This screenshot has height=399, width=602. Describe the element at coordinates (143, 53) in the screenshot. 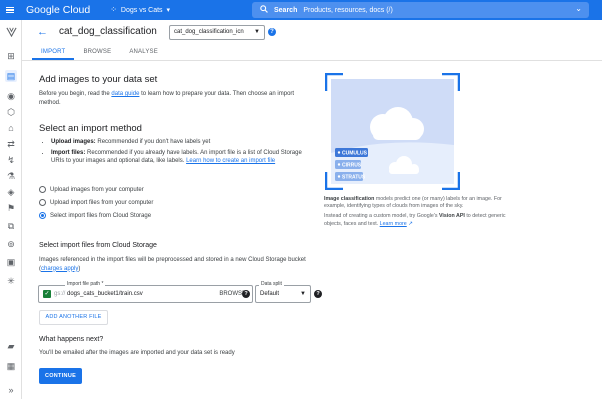

I see `tab-analyse: ANALYSE` at that location.